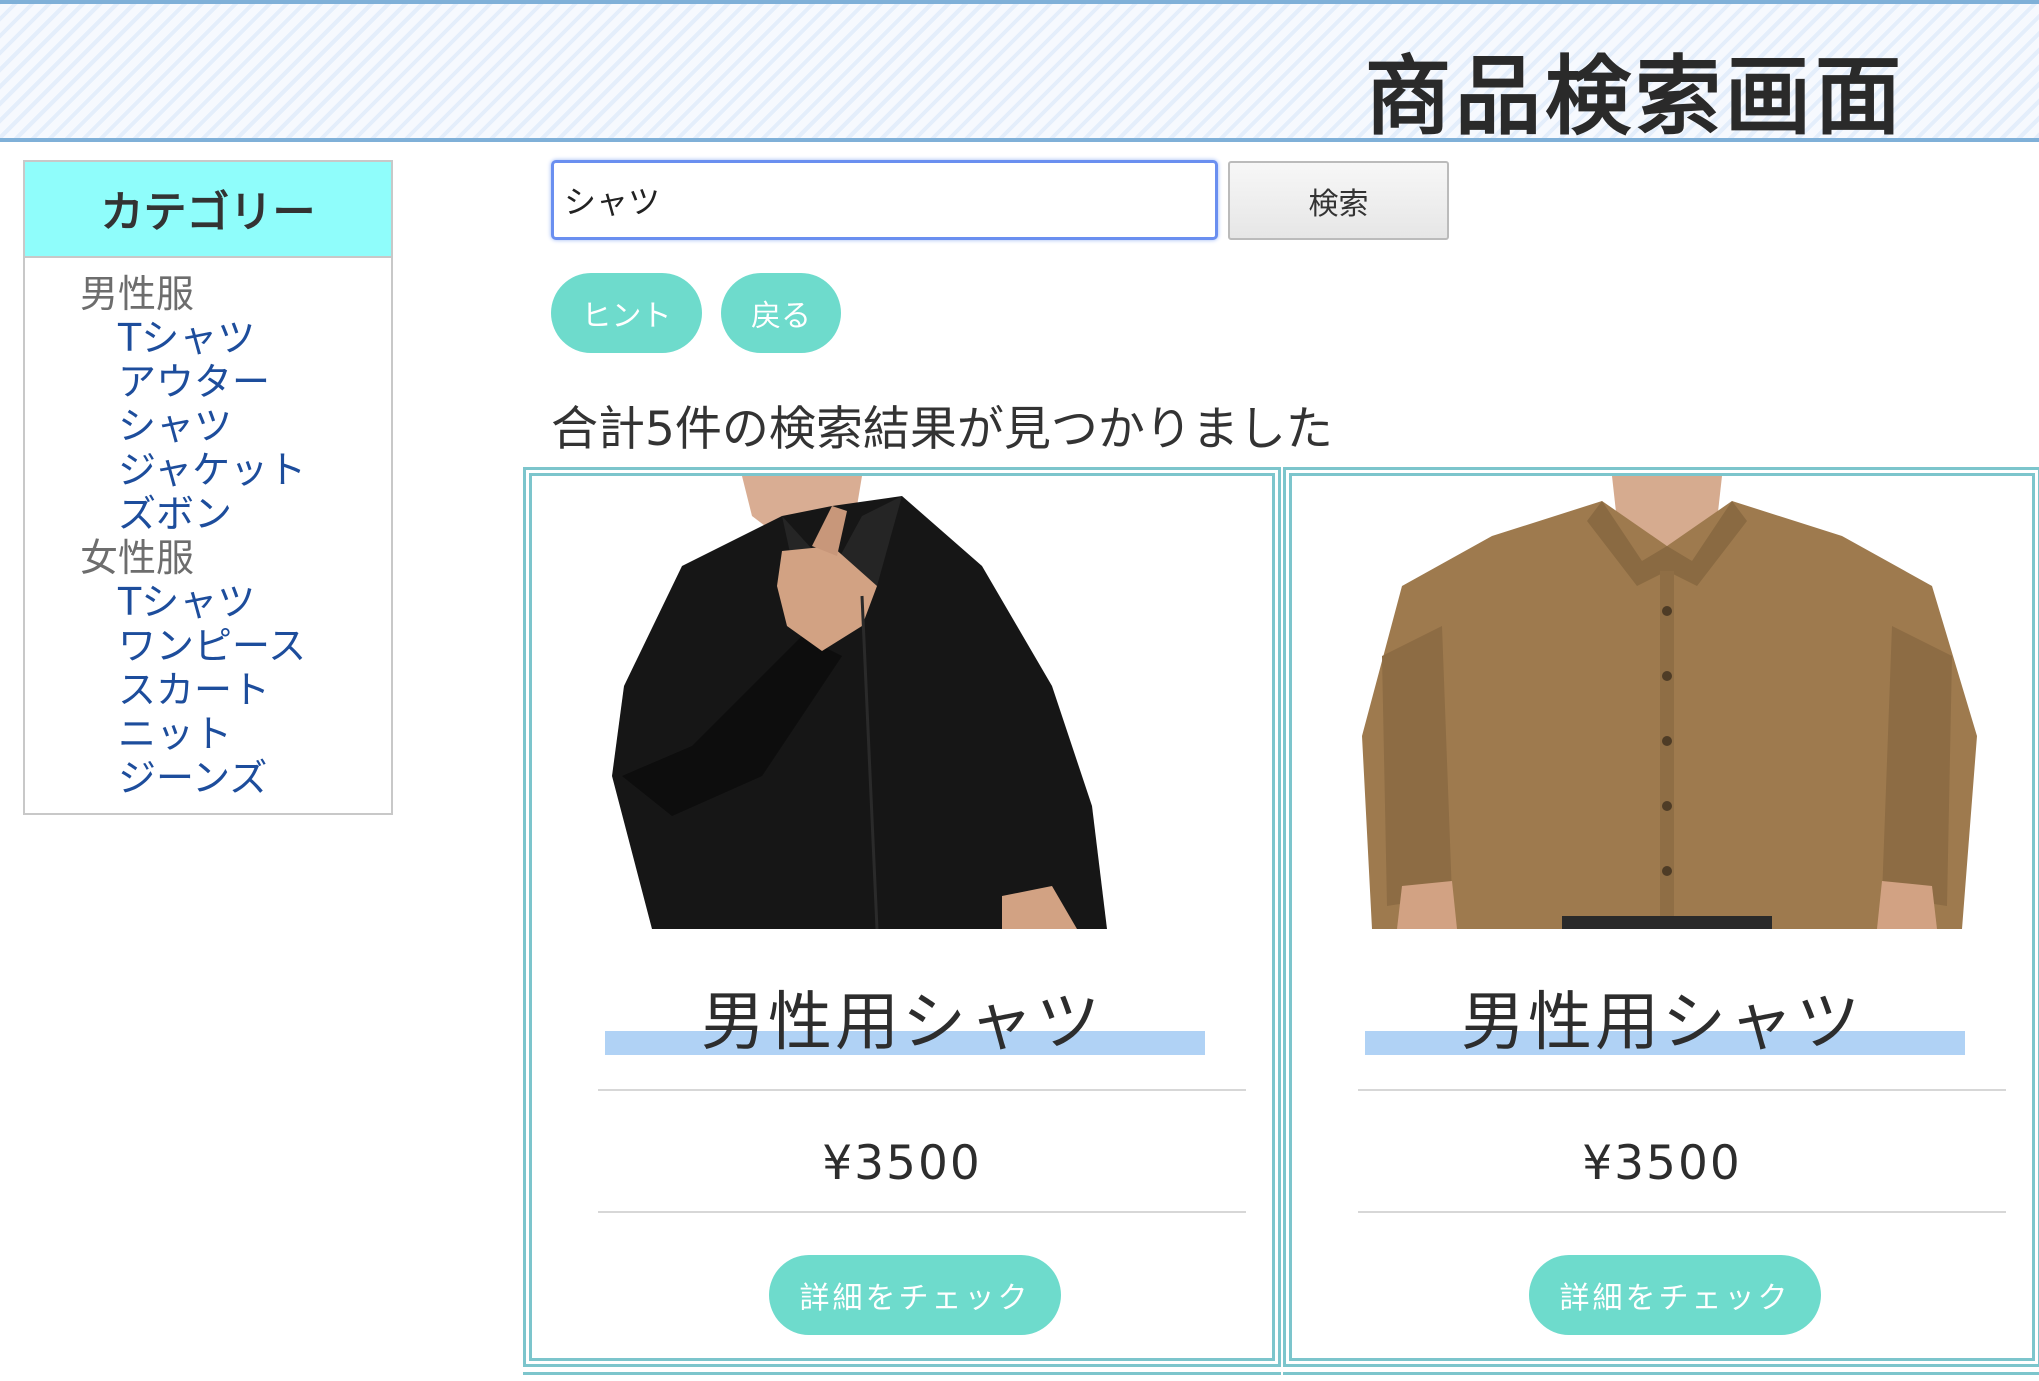  Describe the element at coordinates (235, 338) in the screenshot. I see `category-link-mens-tshirt: Tシャツ` at that location.